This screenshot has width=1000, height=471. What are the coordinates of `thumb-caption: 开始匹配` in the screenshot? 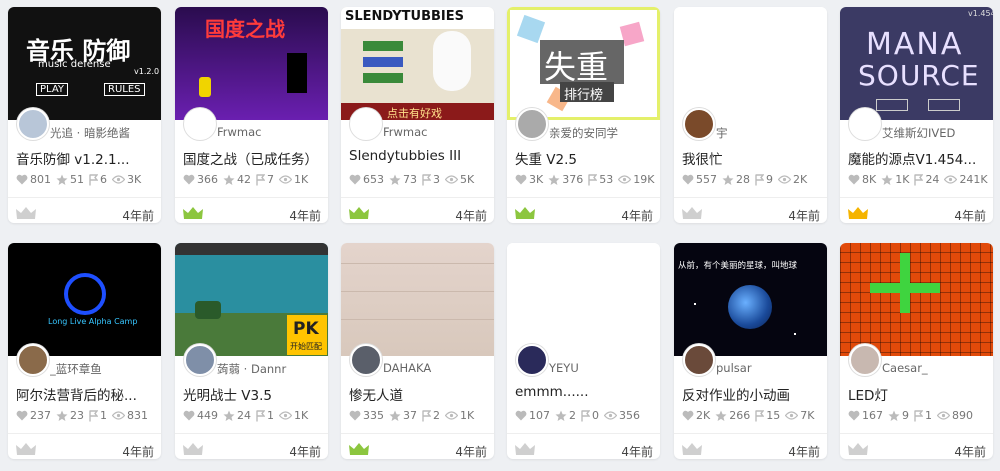 It's located at (306, 346).